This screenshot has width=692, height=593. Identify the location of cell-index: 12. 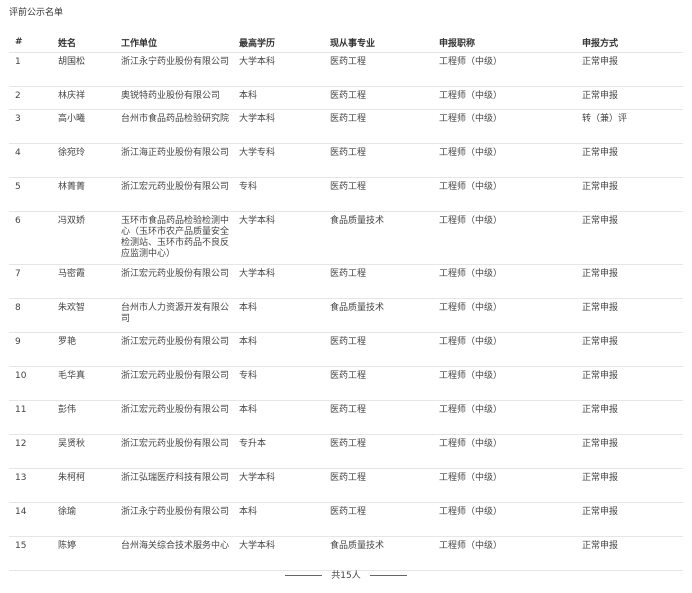
(30, 451).